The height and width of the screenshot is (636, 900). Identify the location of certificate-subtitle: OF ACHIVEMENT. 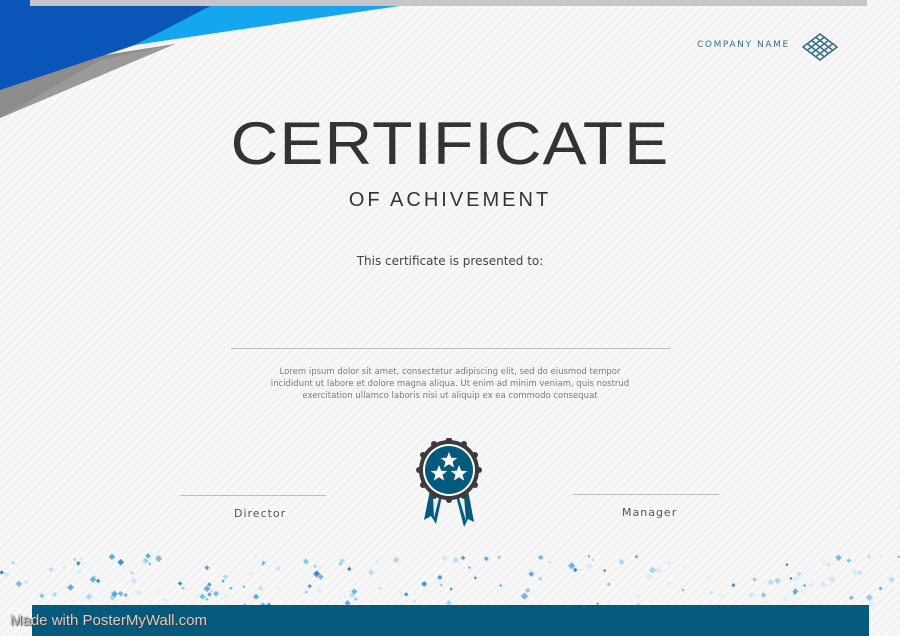
(450, 200).